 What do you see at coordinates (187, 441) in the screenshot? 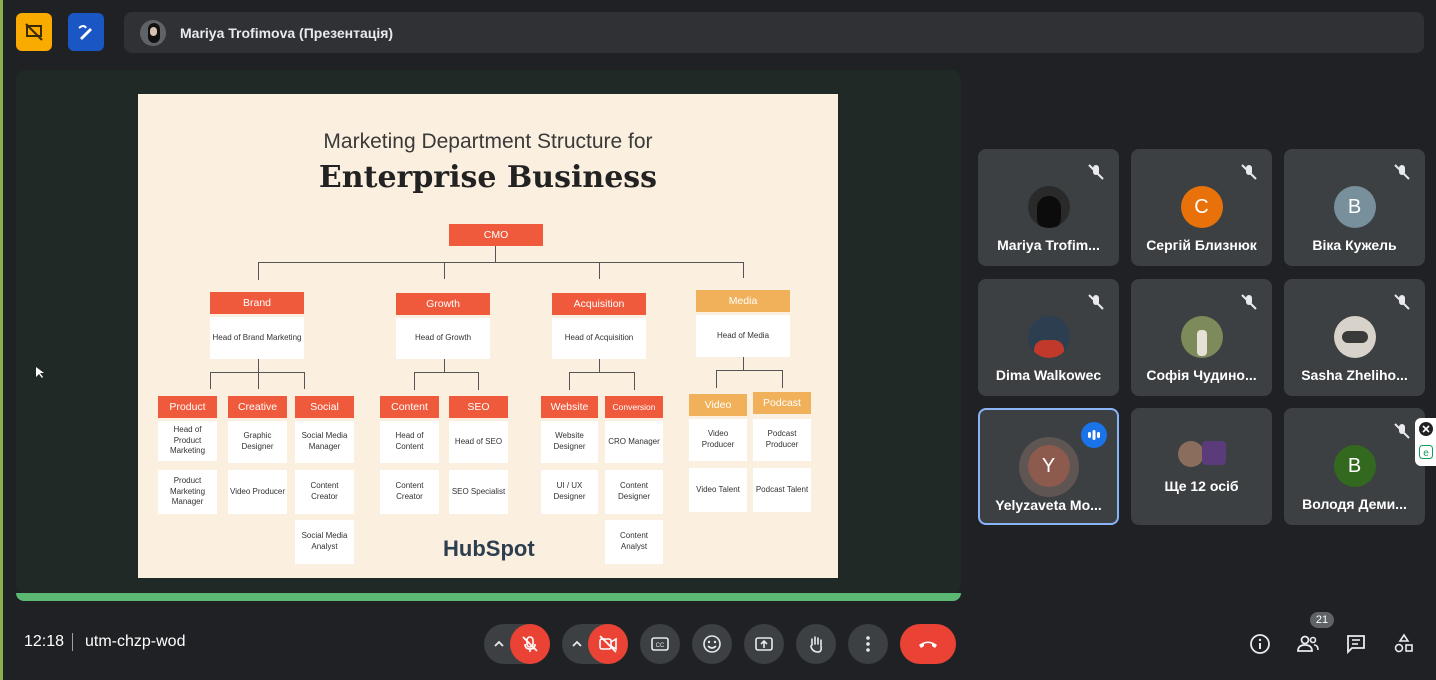
I see `role-box: Head of Product Marketing` at bounding box center [187, 441].